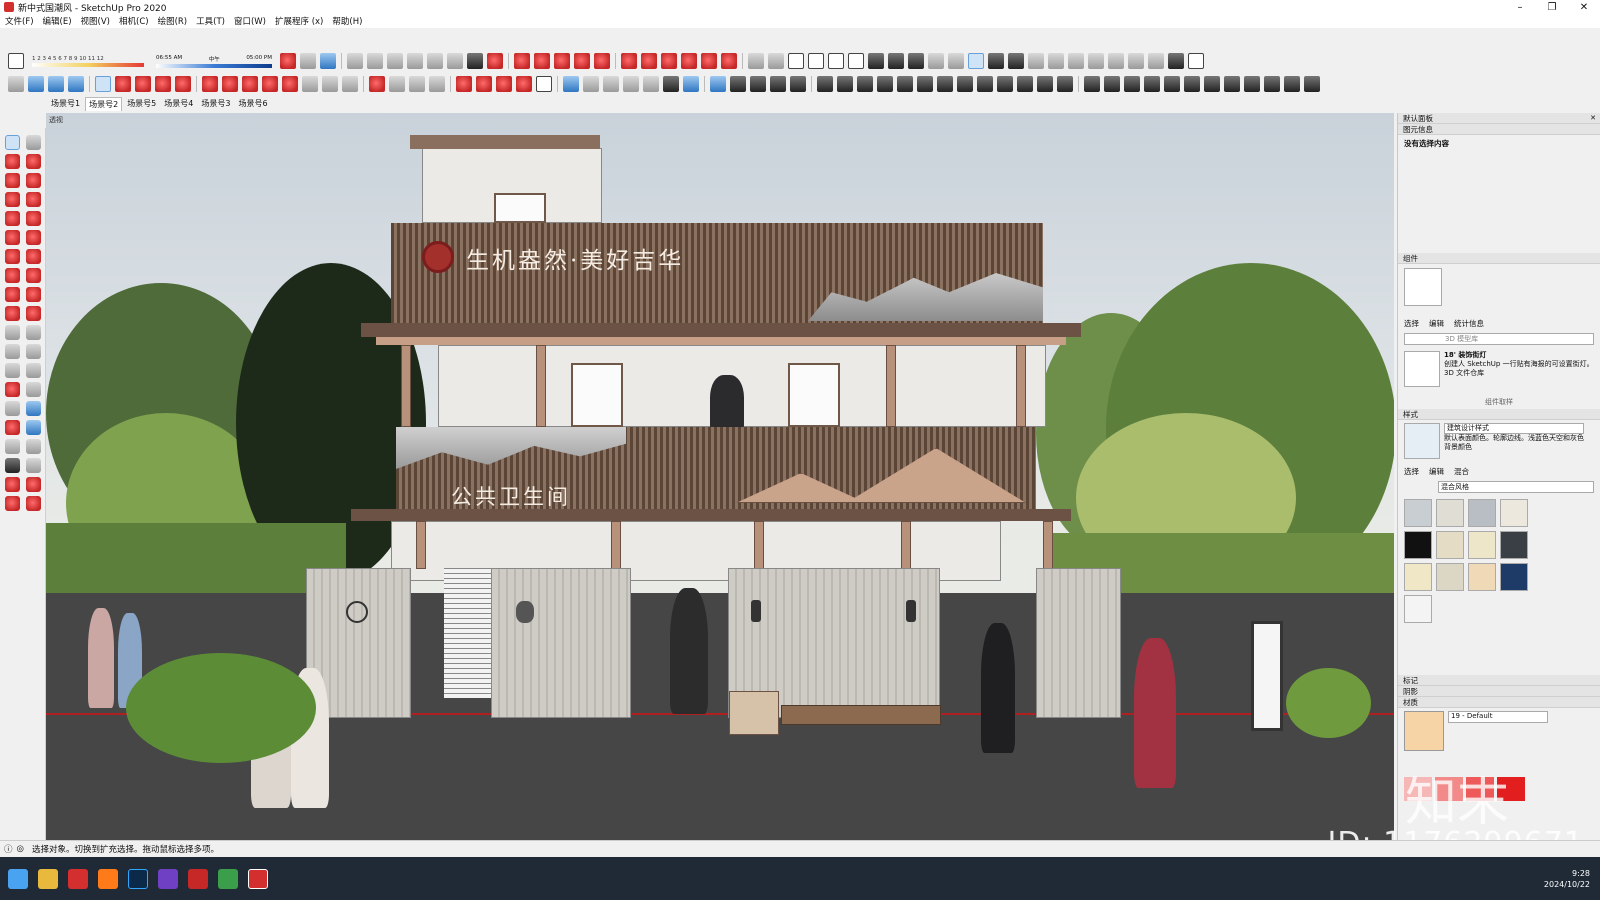 The height and width of the screenshot is (900, 1600). What do you see at coordinates (33, 294) in the screenshot?
I see `follow-me-left-icon` at bounding box center [33, 294].